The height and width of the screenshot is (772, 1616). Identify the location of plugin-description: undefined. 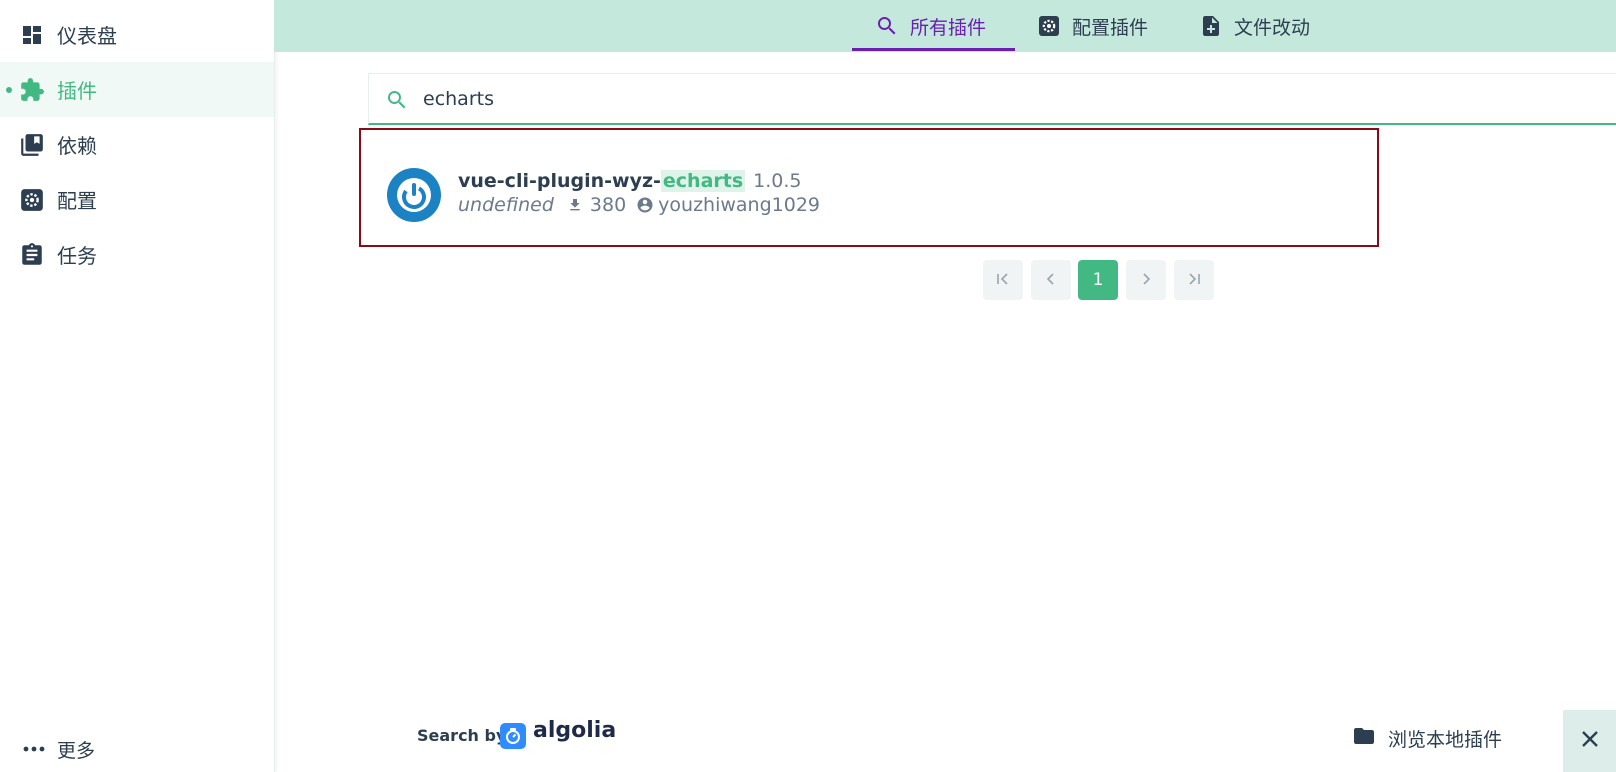
(506, 205).